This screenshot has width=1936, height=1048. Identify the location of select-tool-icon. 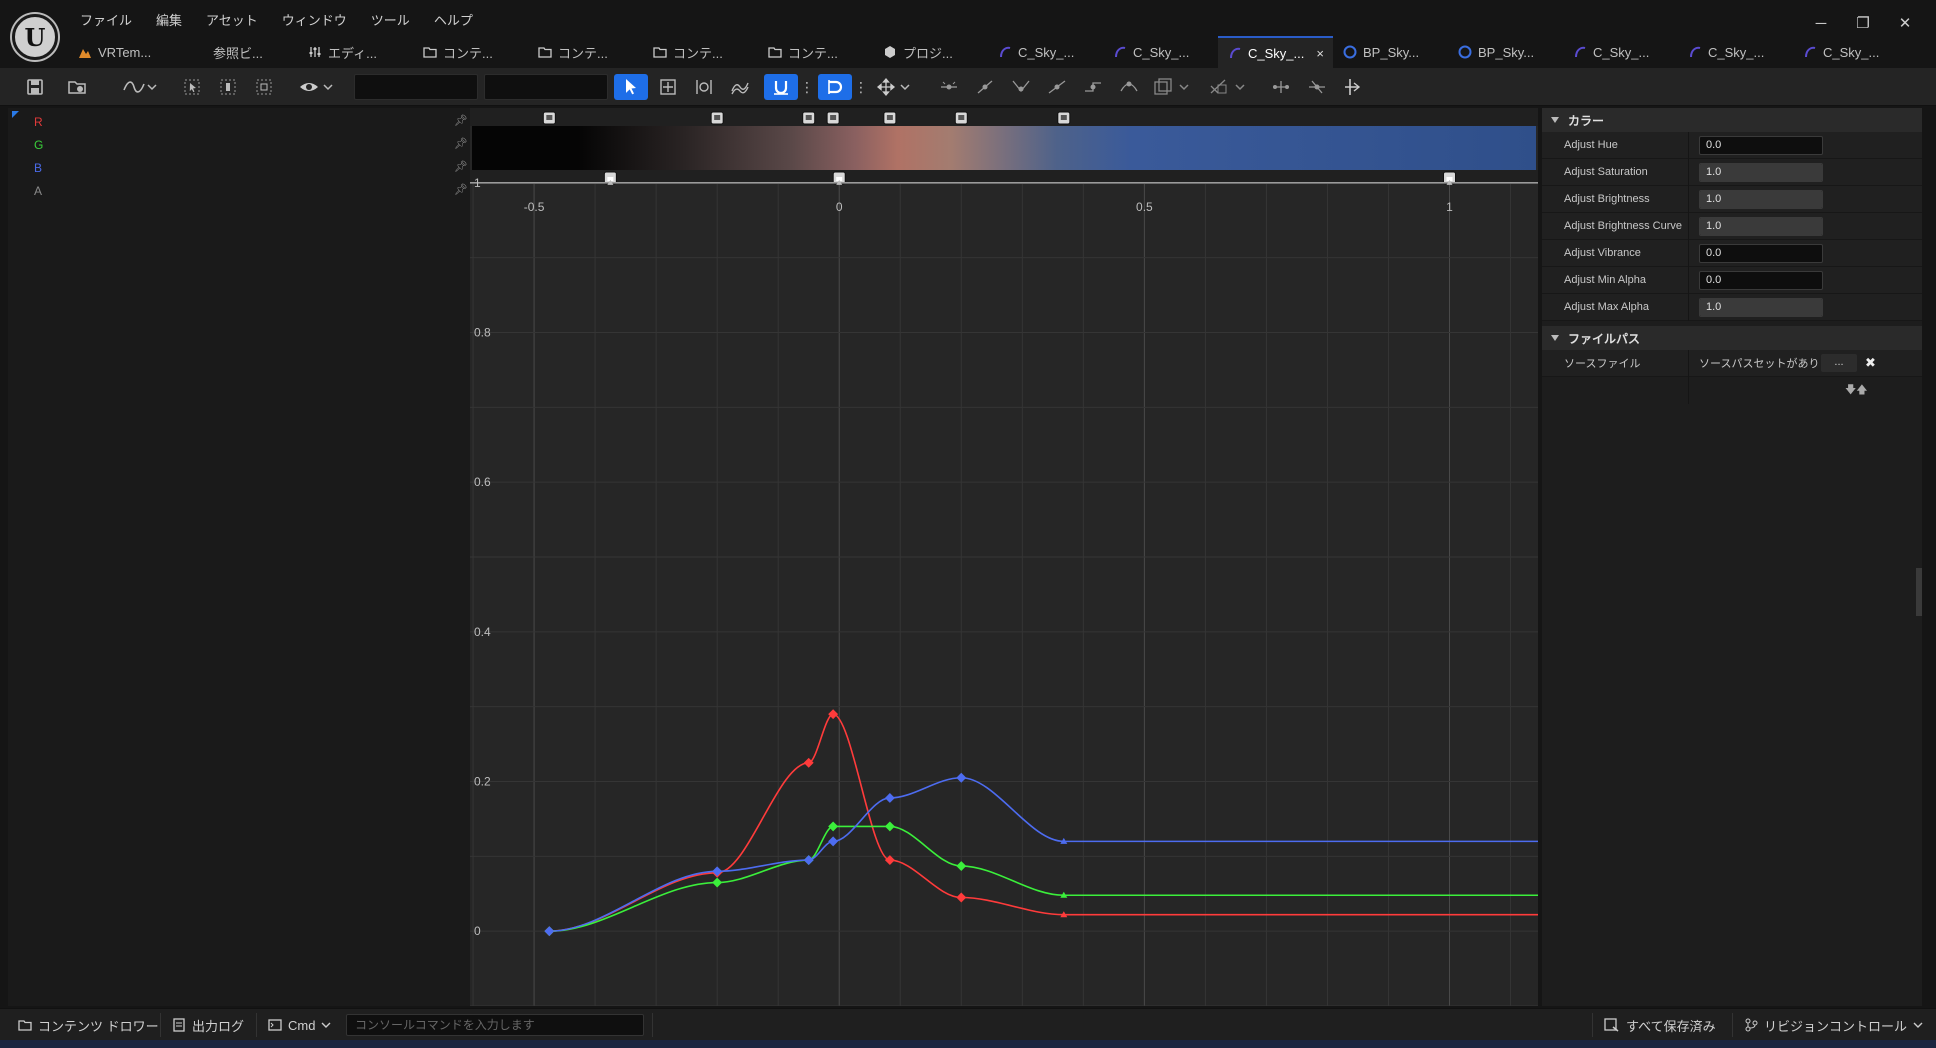
(631, 87).